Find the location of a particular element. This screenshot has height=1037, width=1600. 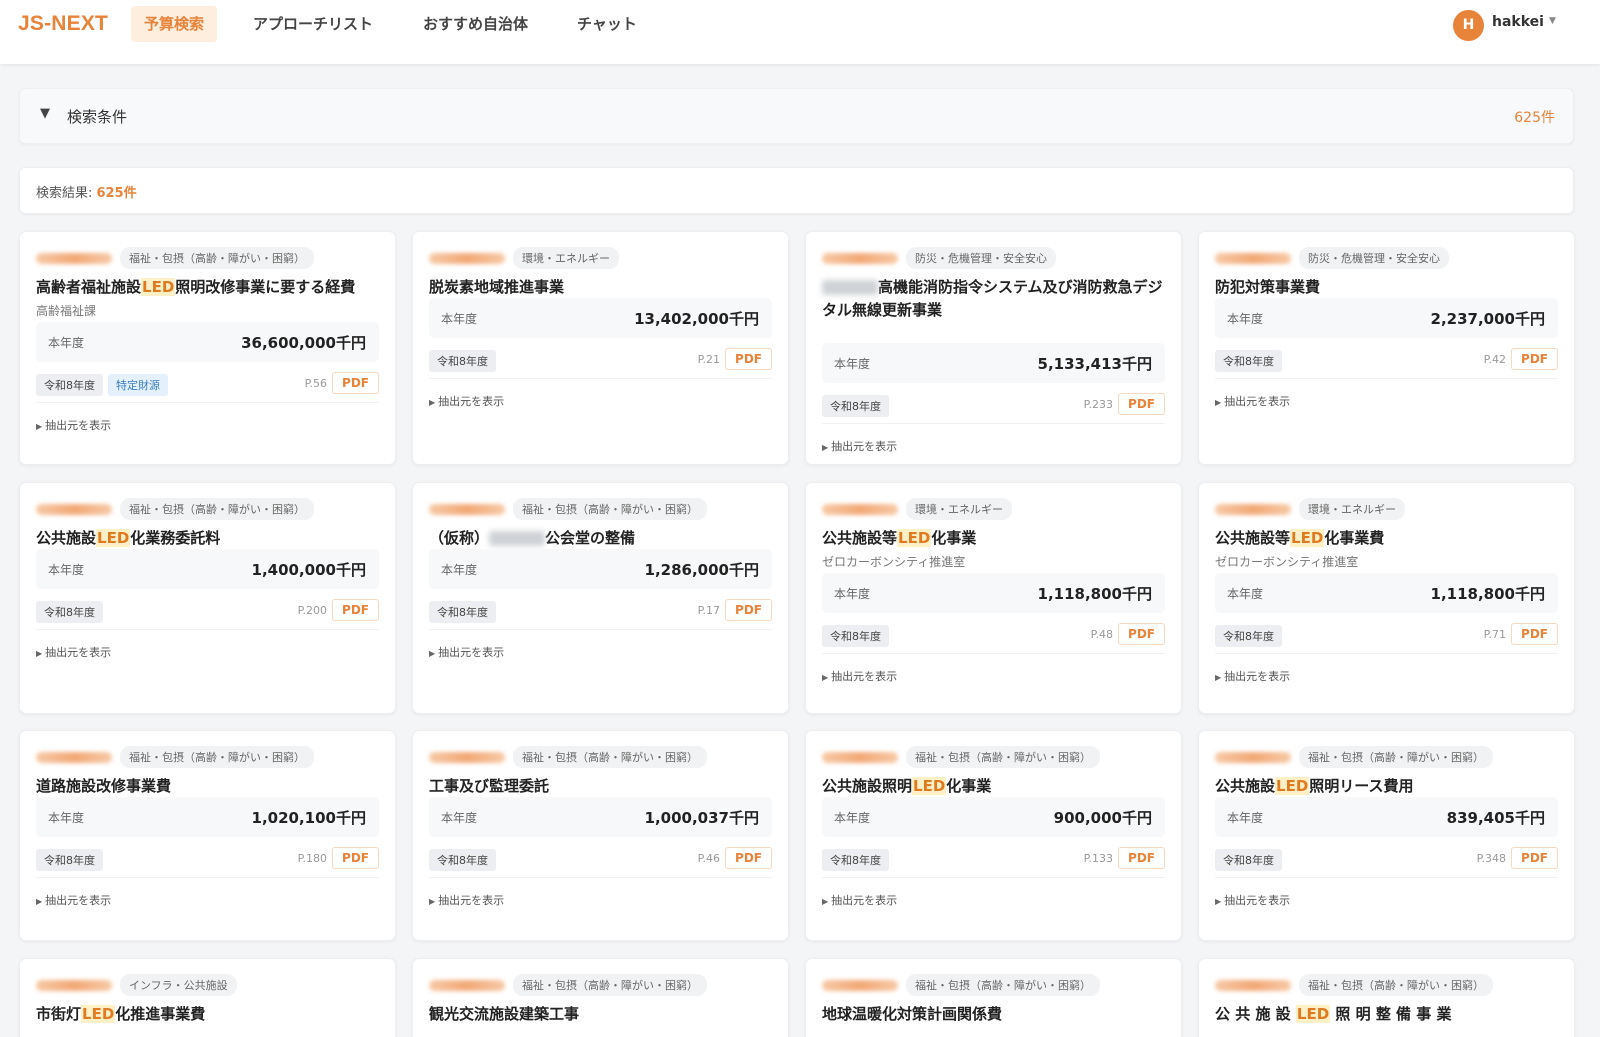

collapse-toggle-icon: ▼ is located at coordinates (45, 113).